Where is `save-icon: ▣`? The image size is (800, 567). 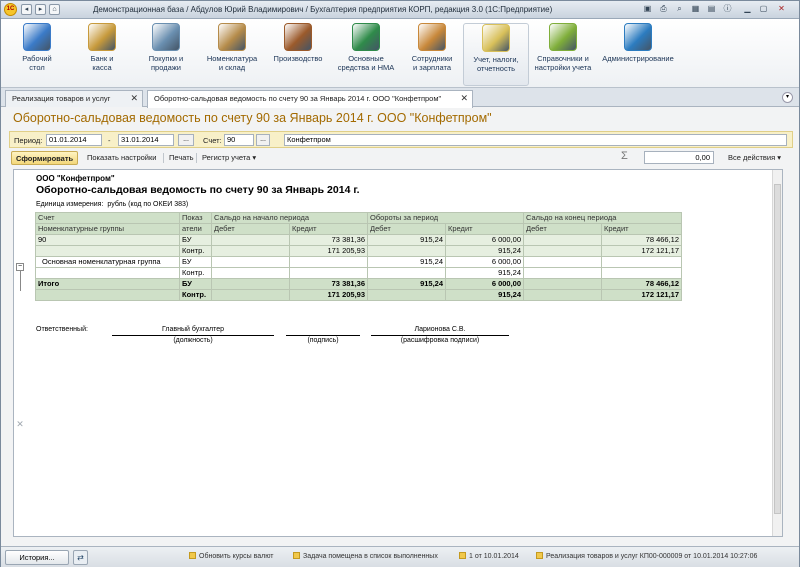
save-icon: ▣ is located at coordinates (647, 9).